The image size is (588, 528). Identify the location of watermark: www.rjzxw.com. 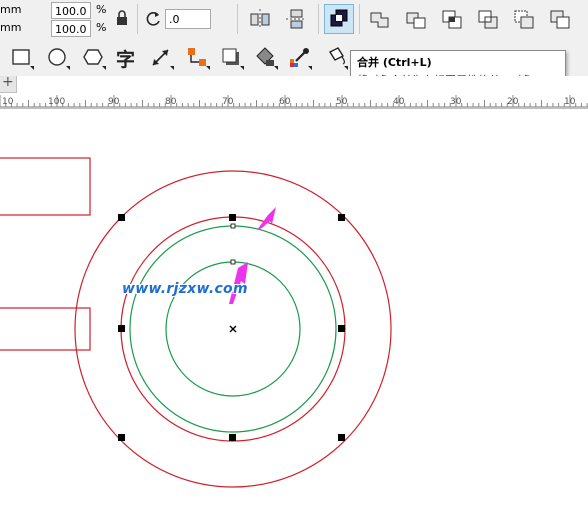
(185, 289).